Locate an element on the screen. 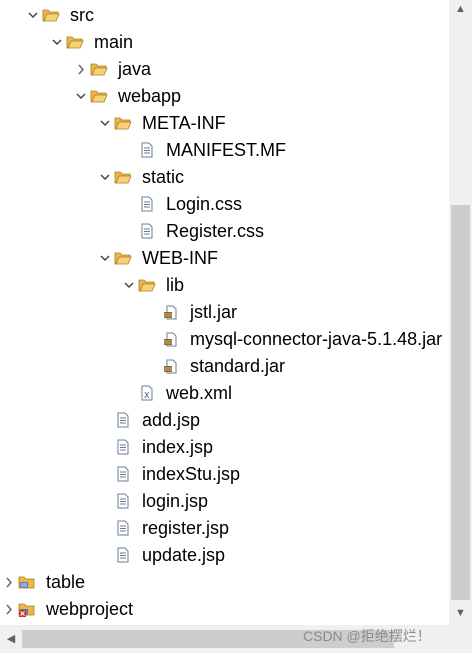 This screenshot has width=472, height=653. tree-item-label: webapp is located at coordinates (150, 96).